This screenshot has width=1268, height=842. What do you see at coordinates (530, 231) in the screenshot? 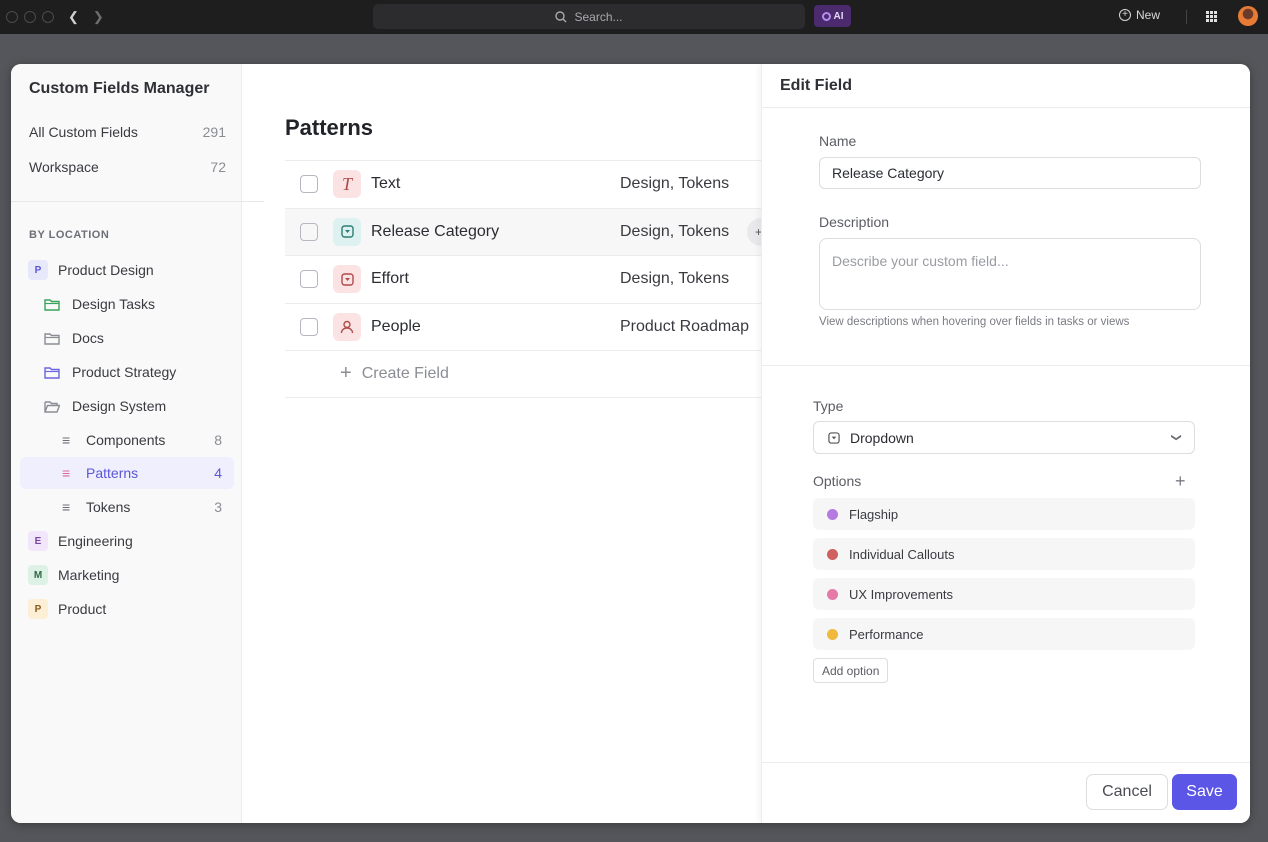
I see `table-row: Release Category Design, Tokens +` at bounding box center [530, 231].